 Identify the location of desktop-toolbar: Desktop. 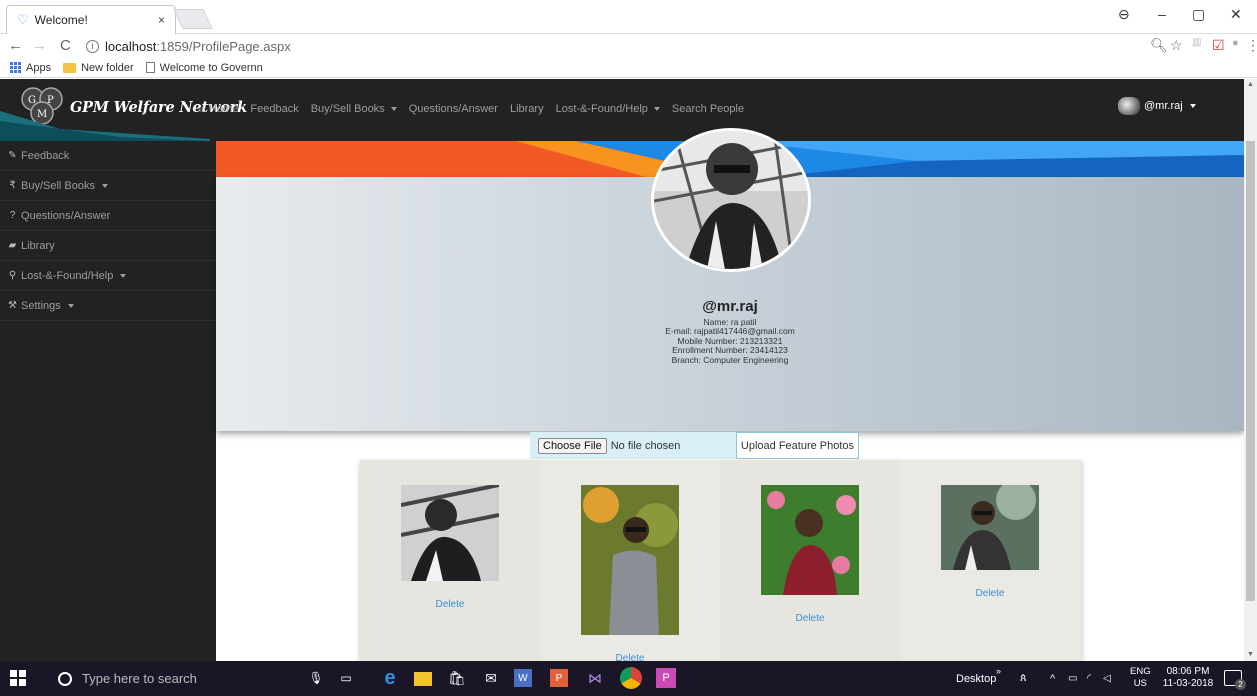
(976, 678).